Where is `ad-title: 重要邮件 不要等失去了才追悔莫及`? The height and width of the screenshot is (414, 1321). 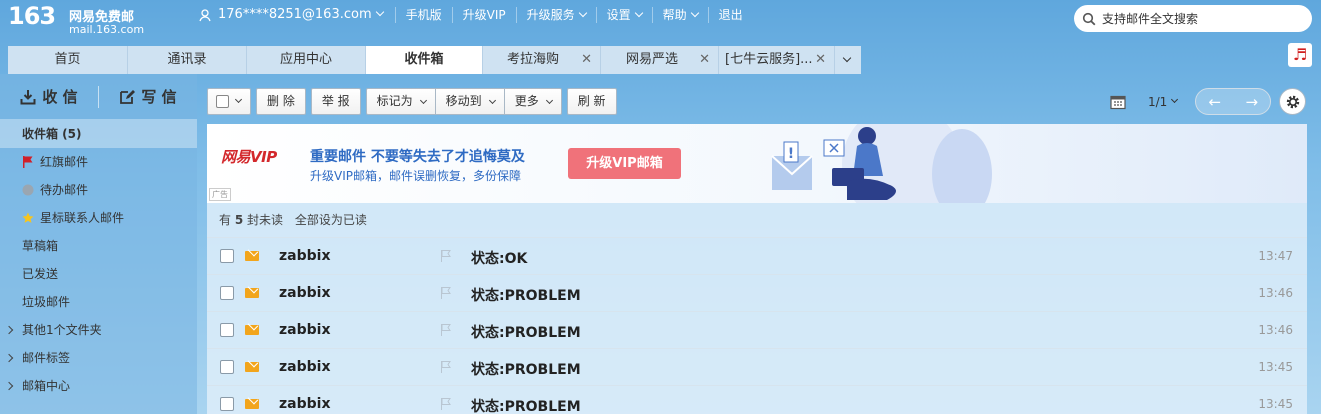
ad-title: 重要邮件 不要等失去了才追悔莫及 is located at coordinates (417, 157).